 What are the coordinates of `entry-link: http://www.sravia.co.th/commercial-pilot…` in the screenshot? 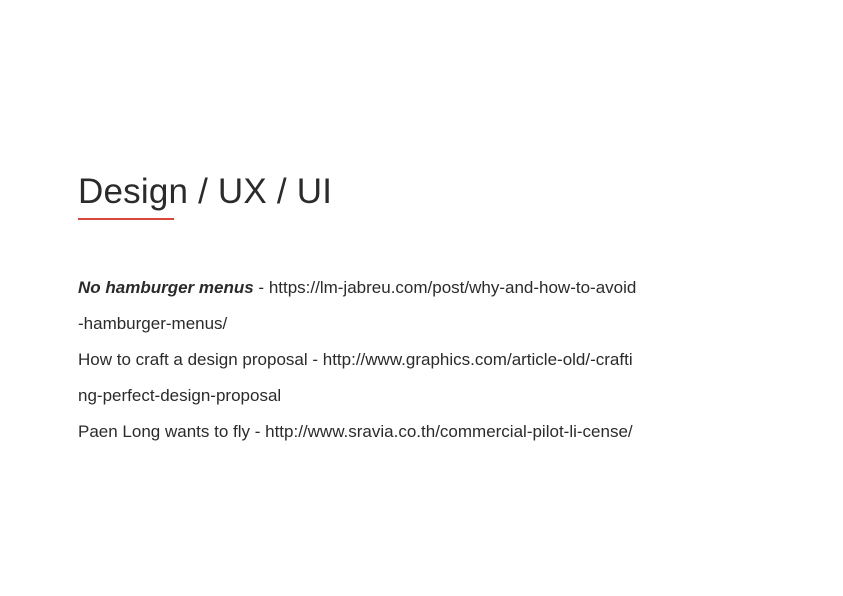 It's located at (449, 431).